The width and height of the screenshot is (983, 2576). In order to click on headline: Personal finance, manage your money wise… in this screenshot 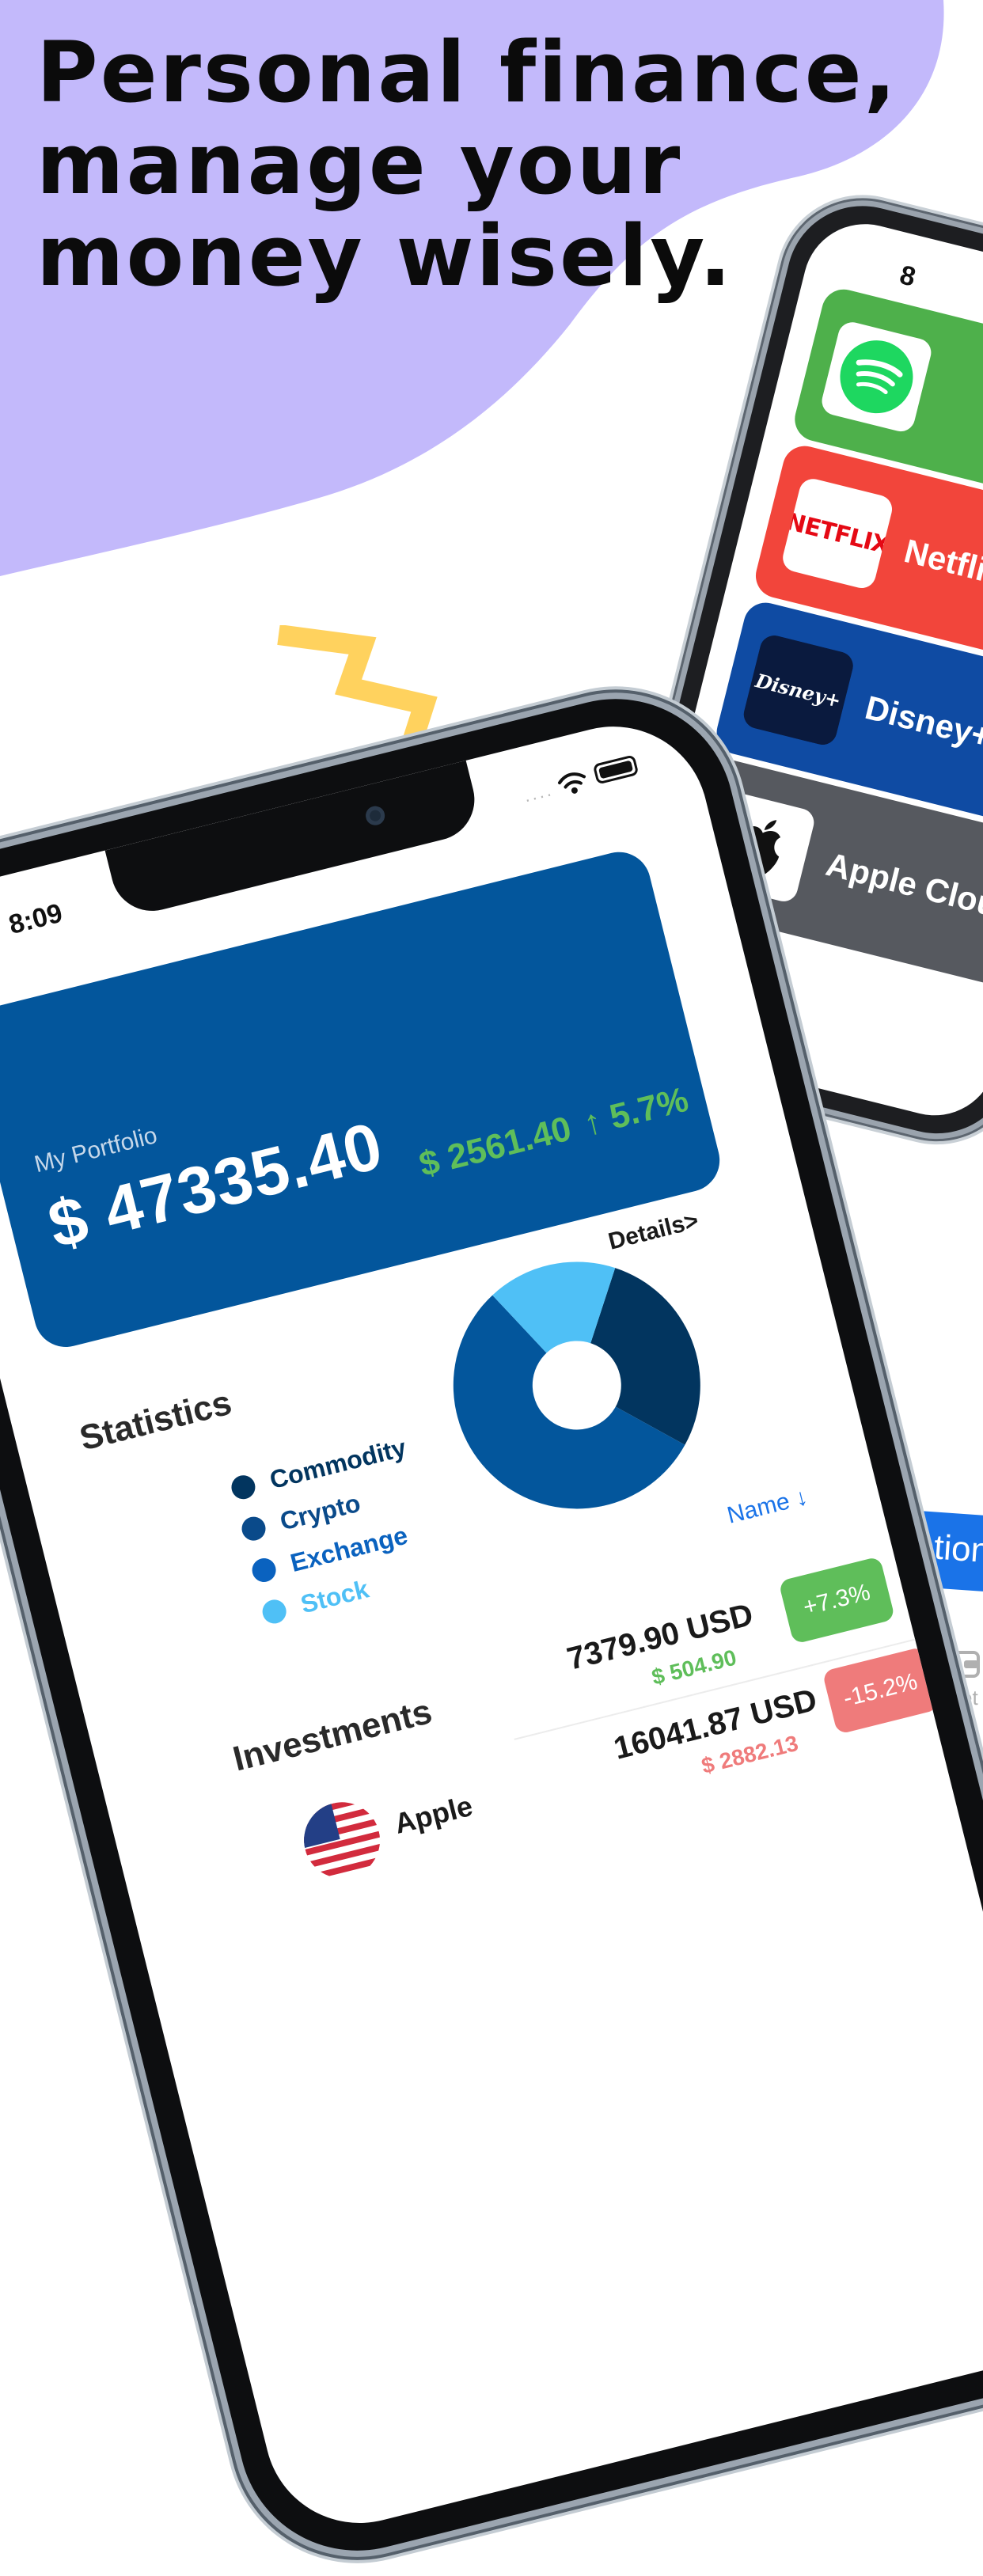, I will do `click(471, 164)`.